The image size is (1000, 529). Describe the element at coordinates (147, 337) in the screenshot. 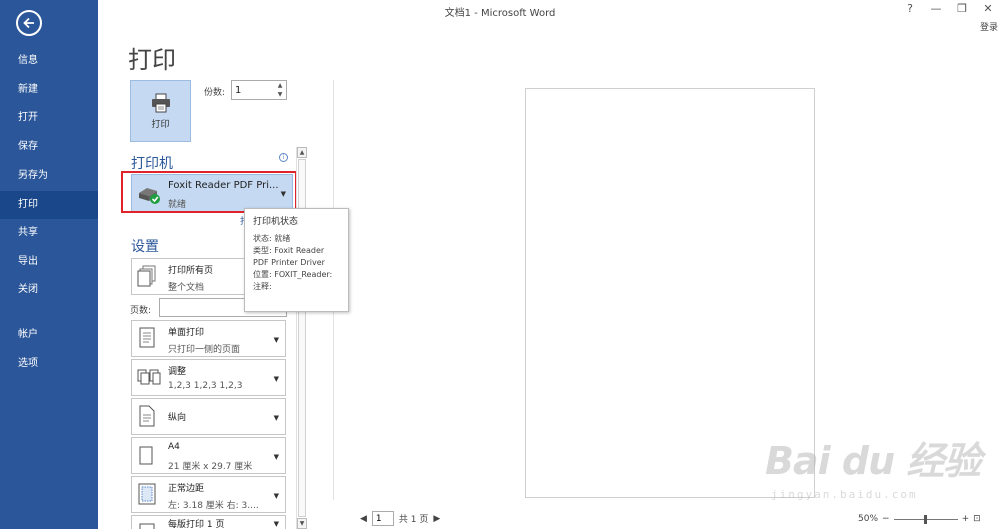

I see `single-side-icon` at that location.